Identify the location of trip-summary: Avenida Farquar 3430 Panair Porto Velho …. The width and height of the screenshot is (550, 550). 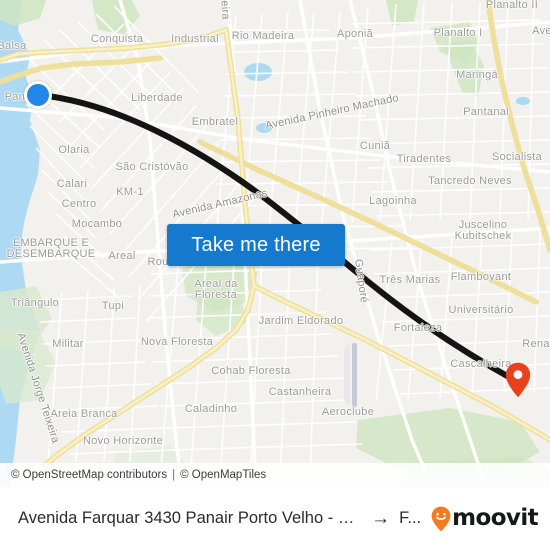
(219, 518).